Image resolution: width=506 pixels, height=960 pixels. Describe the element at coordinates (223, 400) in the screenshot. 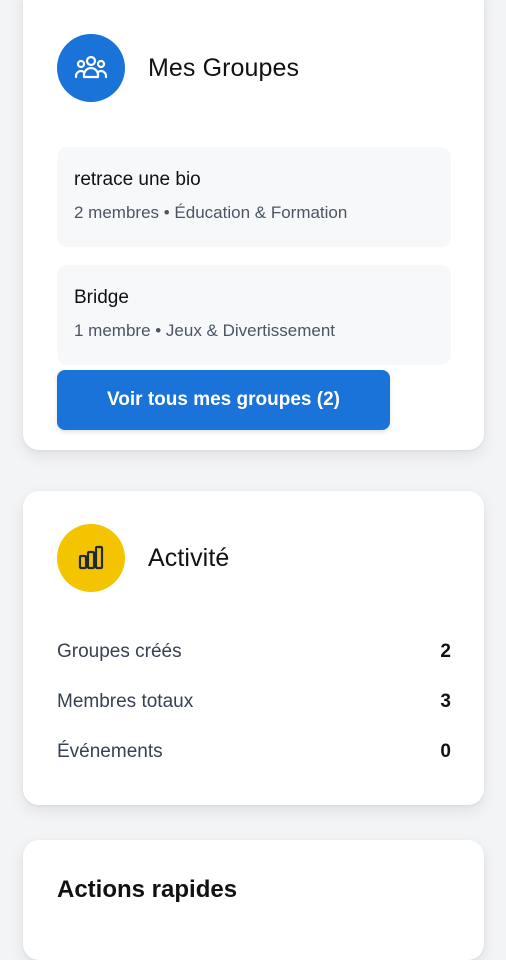

I see `view-all-groups-button: Voir tous mes groupes (2)` at that location.